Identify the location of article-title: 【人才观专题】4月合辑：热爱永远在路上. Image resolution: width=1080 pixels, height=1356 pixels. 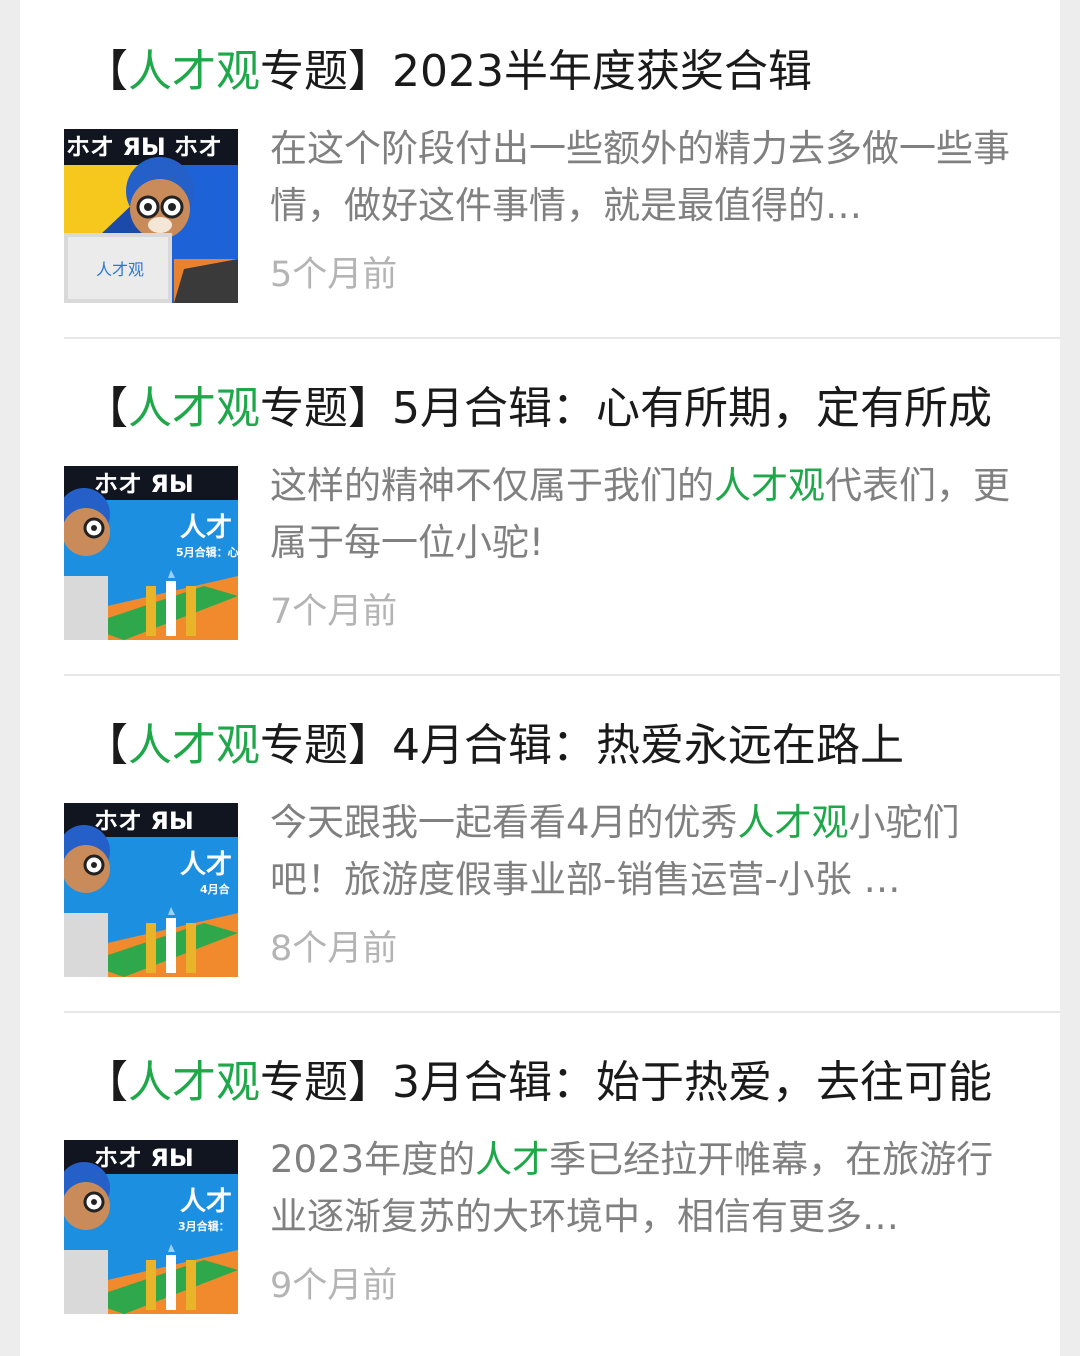
(564, 746).